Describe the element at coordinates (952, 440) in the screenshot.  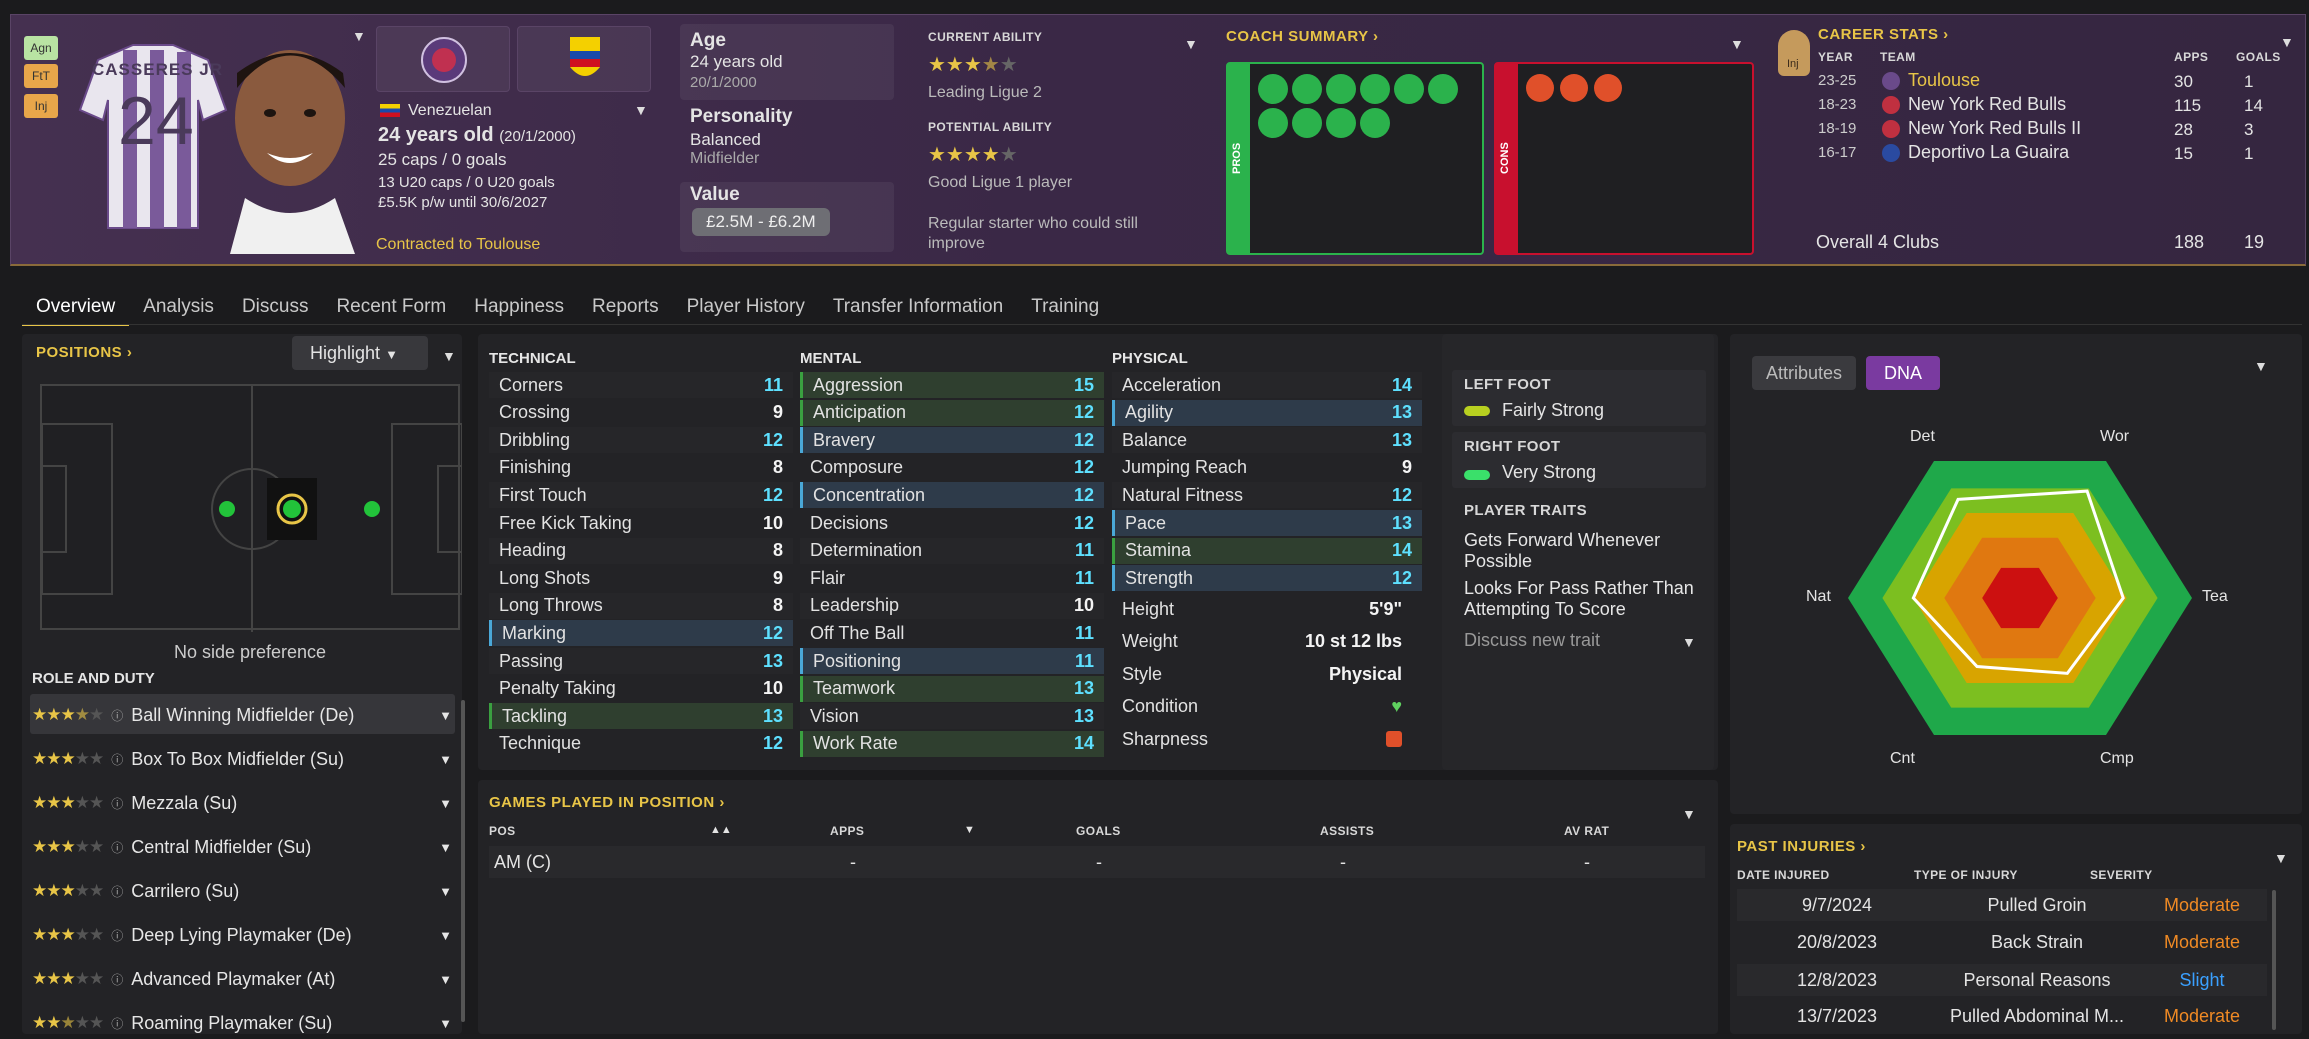
I see `attribute-row: Bravery 12` at that location.